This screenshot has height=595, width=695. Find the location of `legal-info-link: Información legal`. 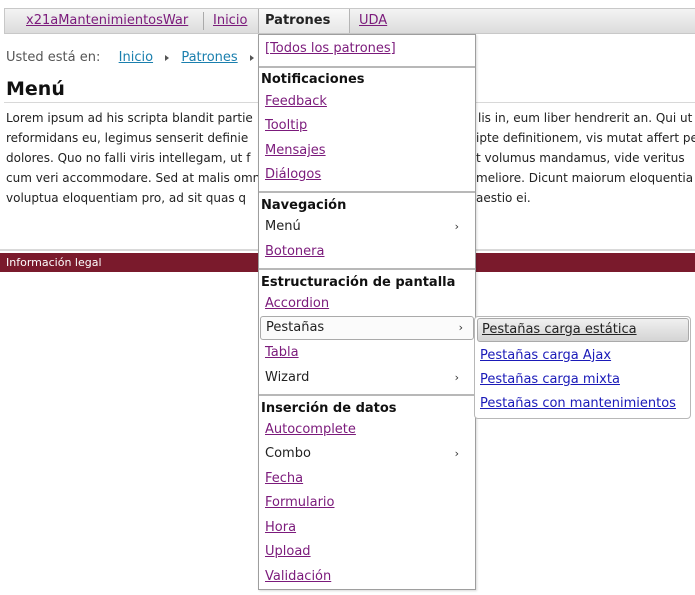

legal-info-link: Información legal is located at coordinates (51, 262).